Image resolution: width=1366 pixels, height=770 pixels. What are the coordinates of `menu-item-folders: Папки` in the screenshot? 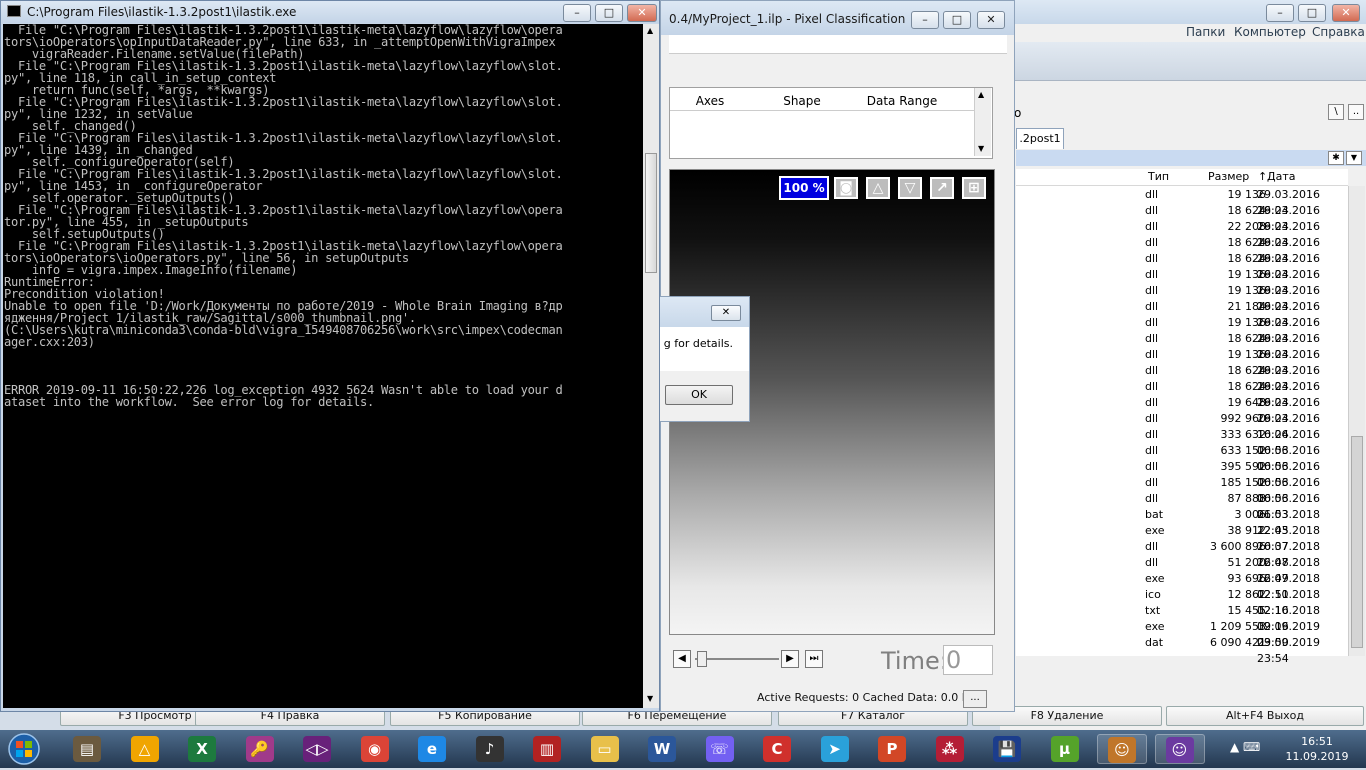 It's located at (1205, 32).